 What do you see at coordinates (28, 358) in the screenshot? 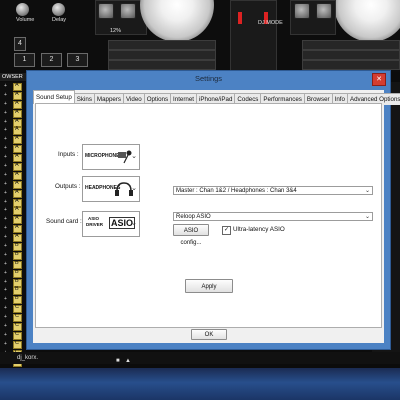
I see `status-user-label: dj_korx.` at bounding box center [28, 358].